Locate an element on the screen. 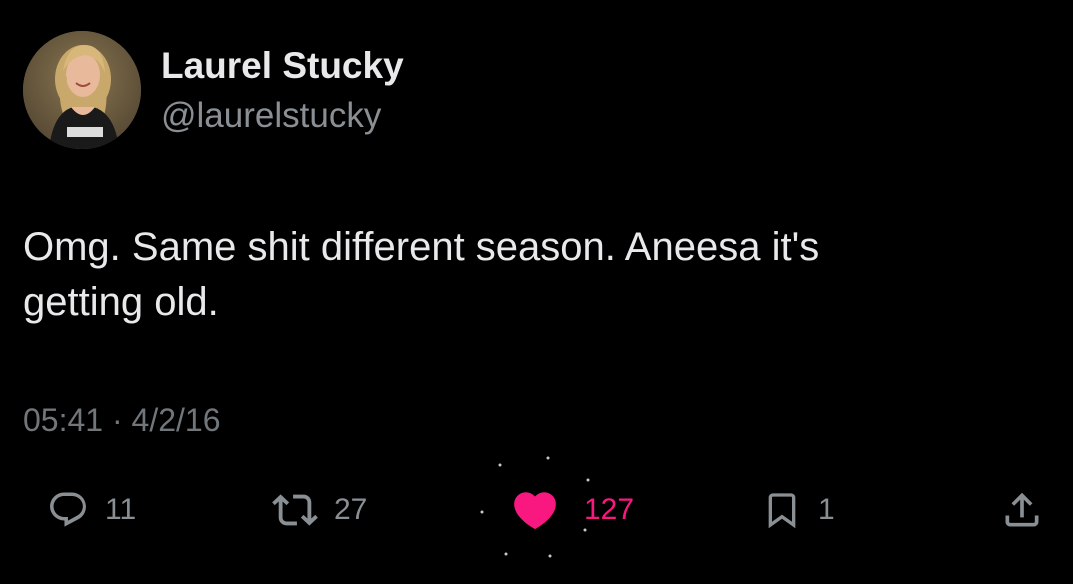  retweet-button: 27 is located at coordinates (319, 510).